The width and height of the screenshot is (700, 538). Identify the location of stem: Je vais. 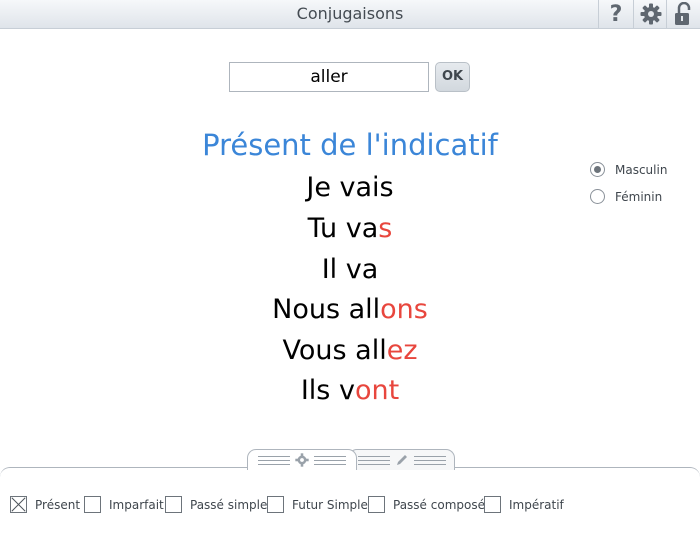
(350, 187).